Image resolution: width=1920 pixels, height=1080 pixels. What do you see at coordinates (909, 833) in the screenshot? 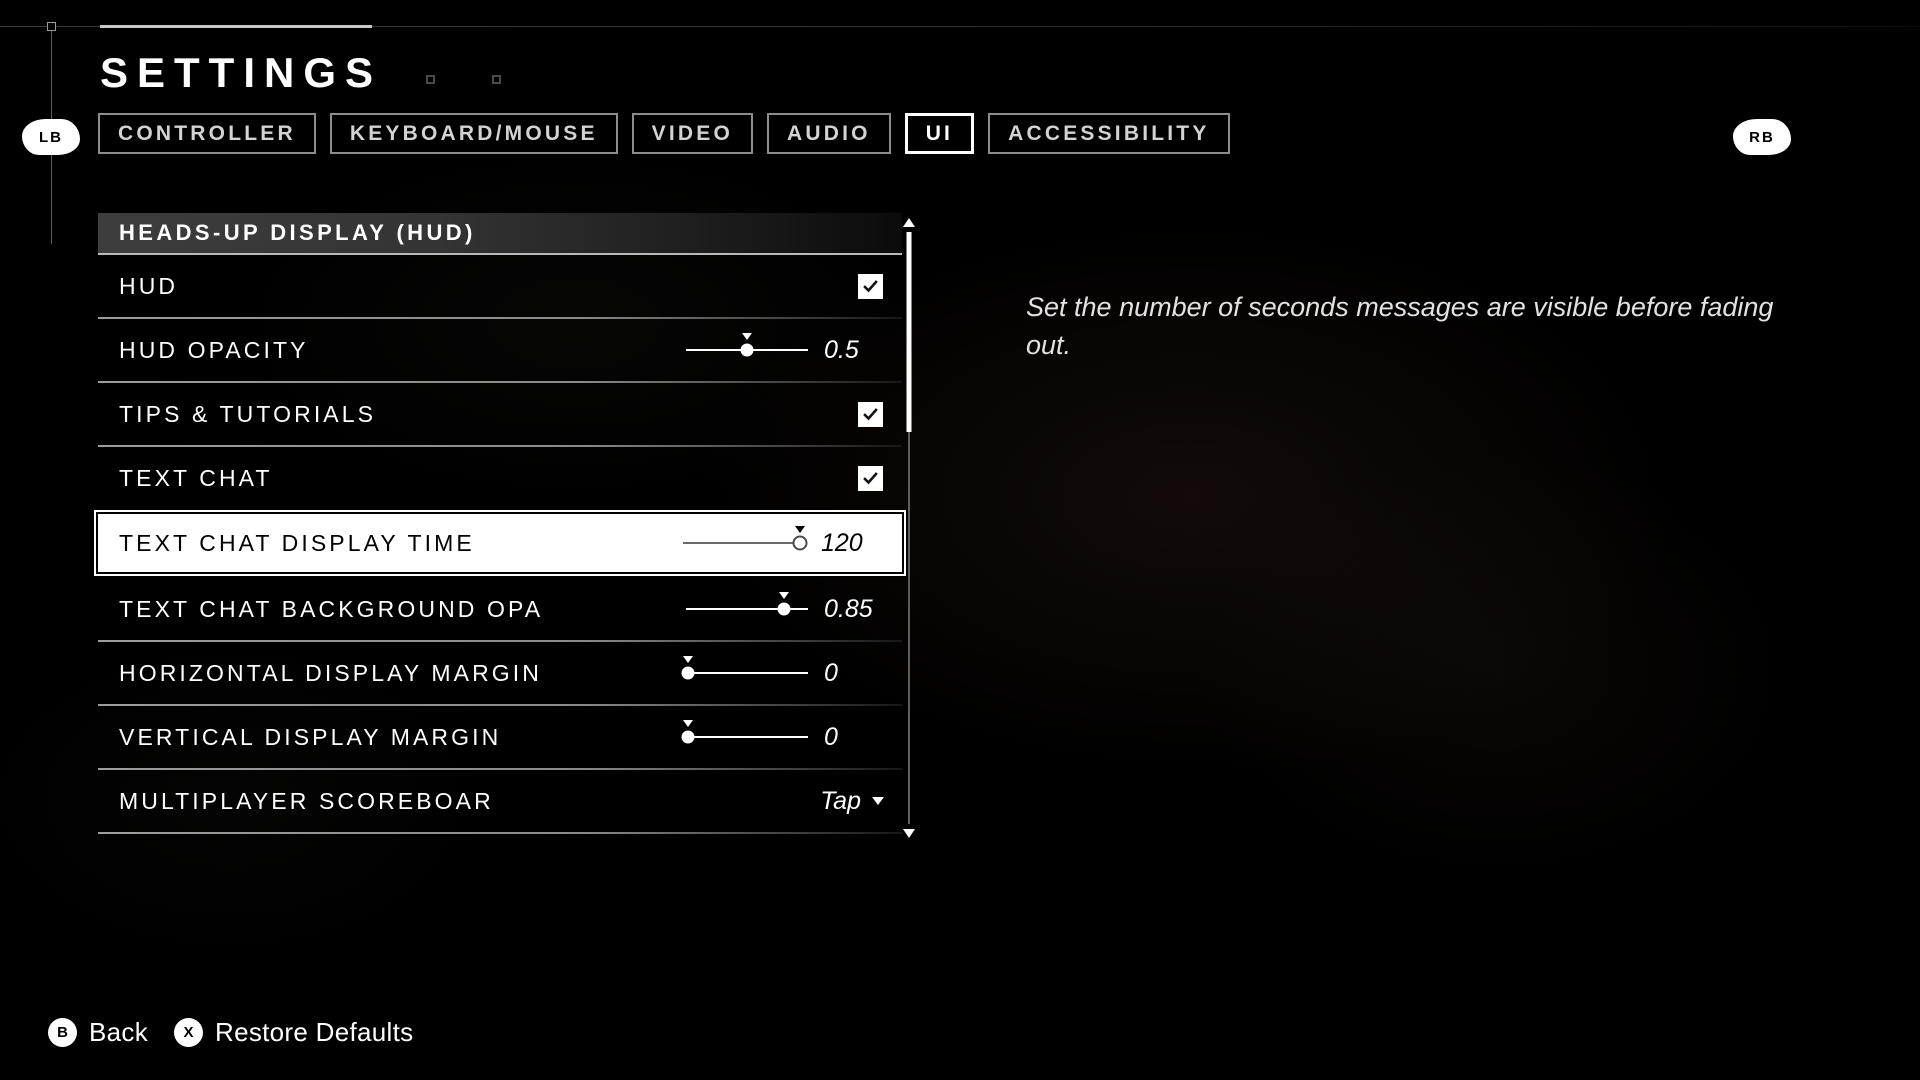
I see `scroll-down-arrow-icon` at bounding box center [909, 833].